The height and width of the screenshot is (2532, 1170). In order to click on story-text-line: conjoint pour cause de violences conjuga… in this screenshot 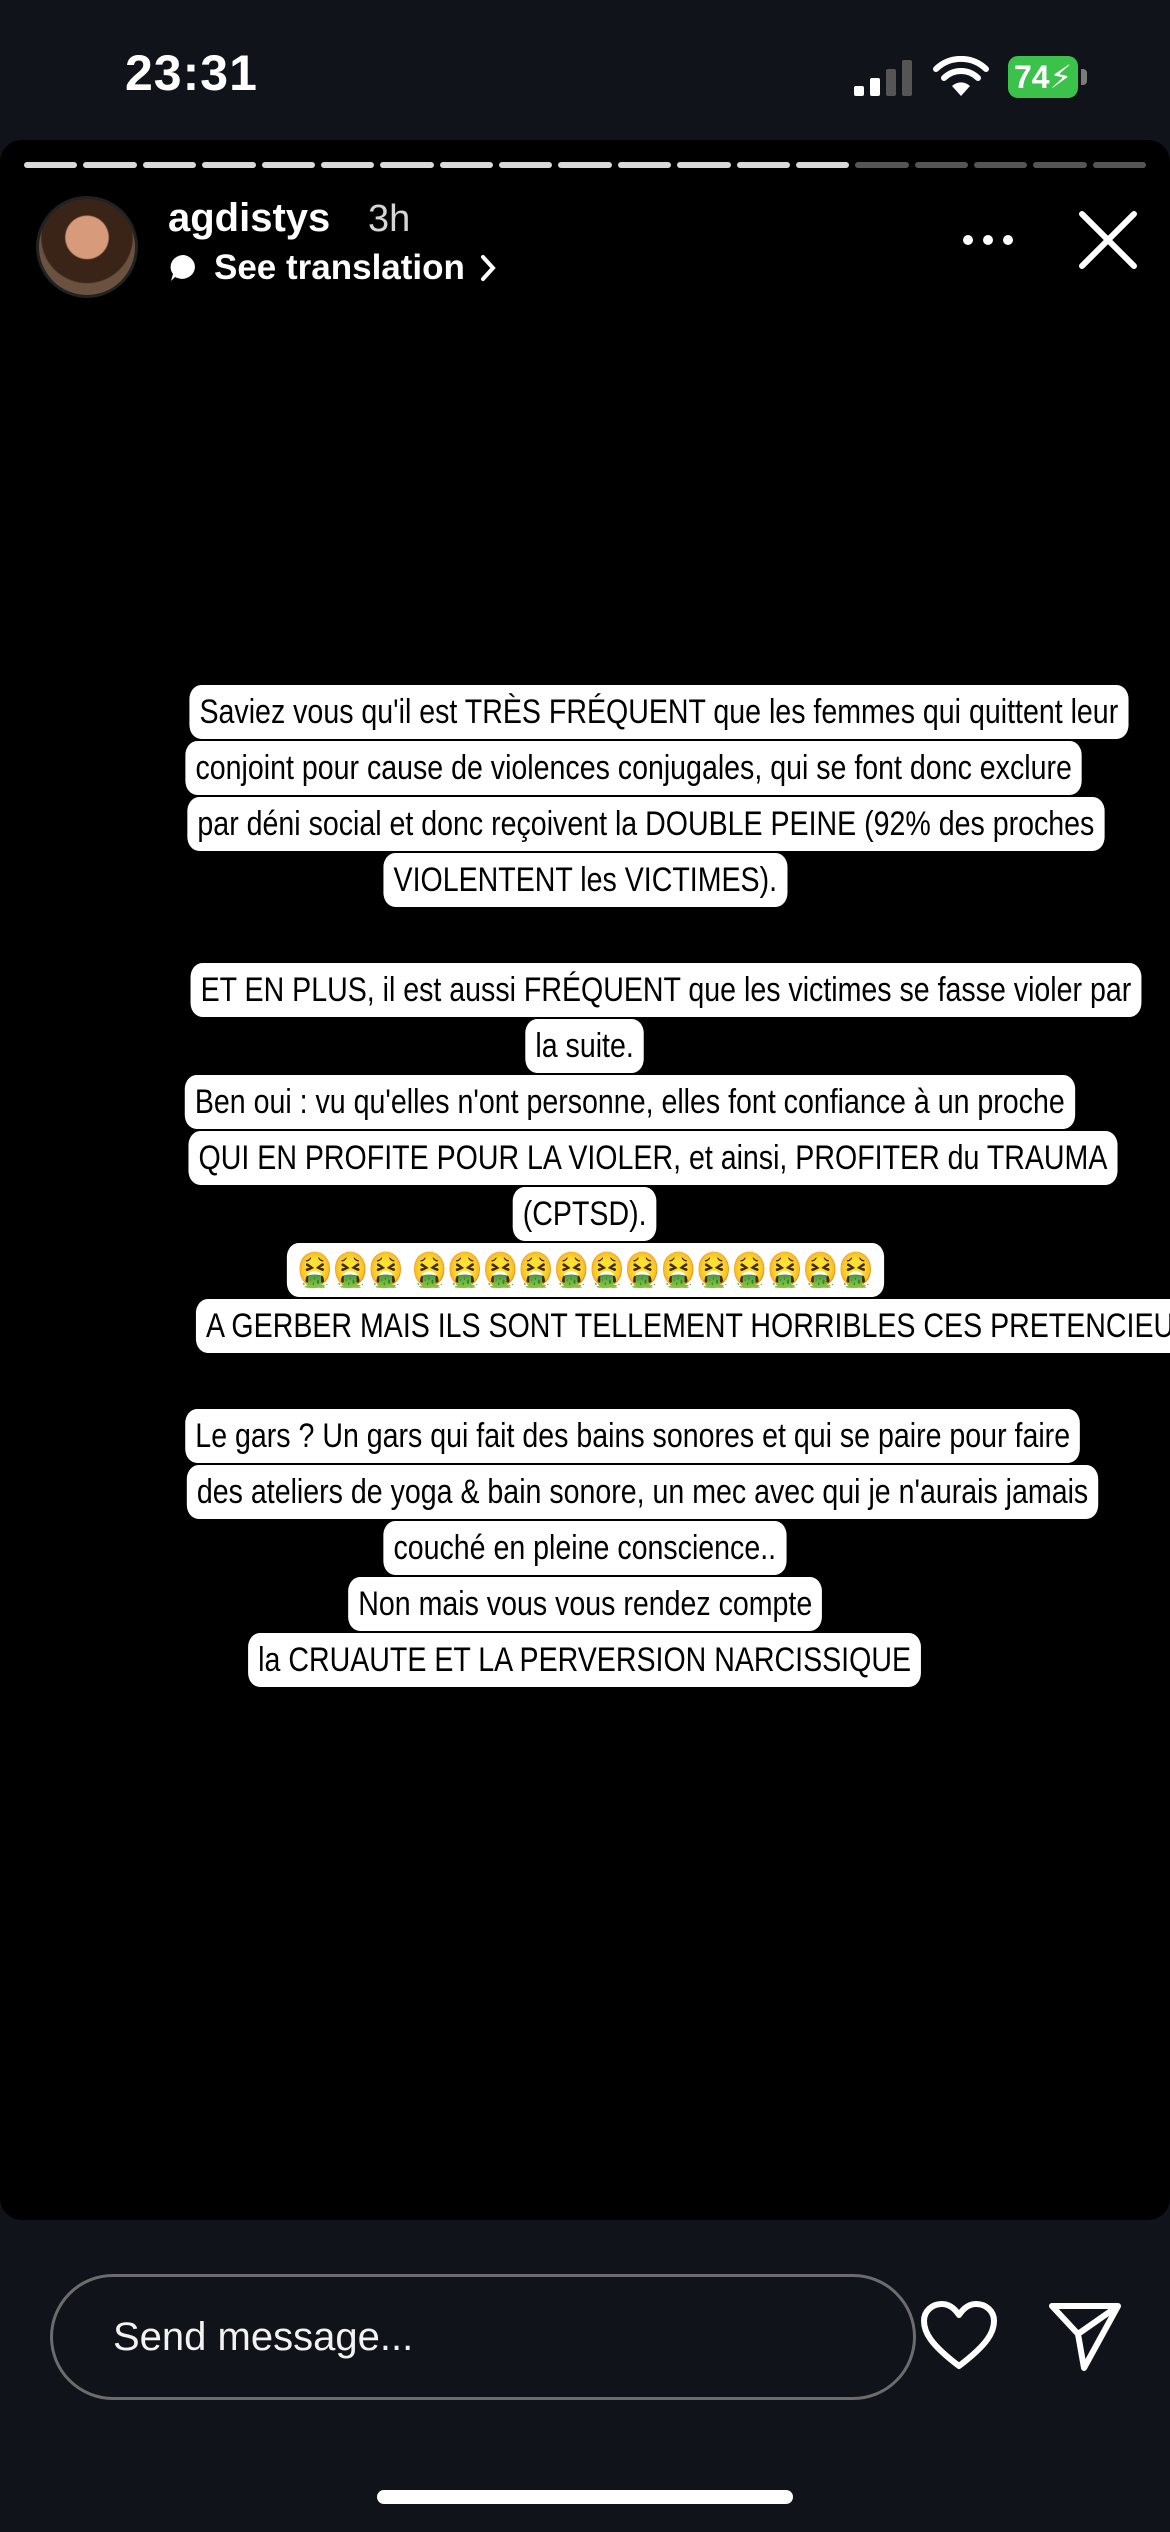, I will do `click(633, 768)`.